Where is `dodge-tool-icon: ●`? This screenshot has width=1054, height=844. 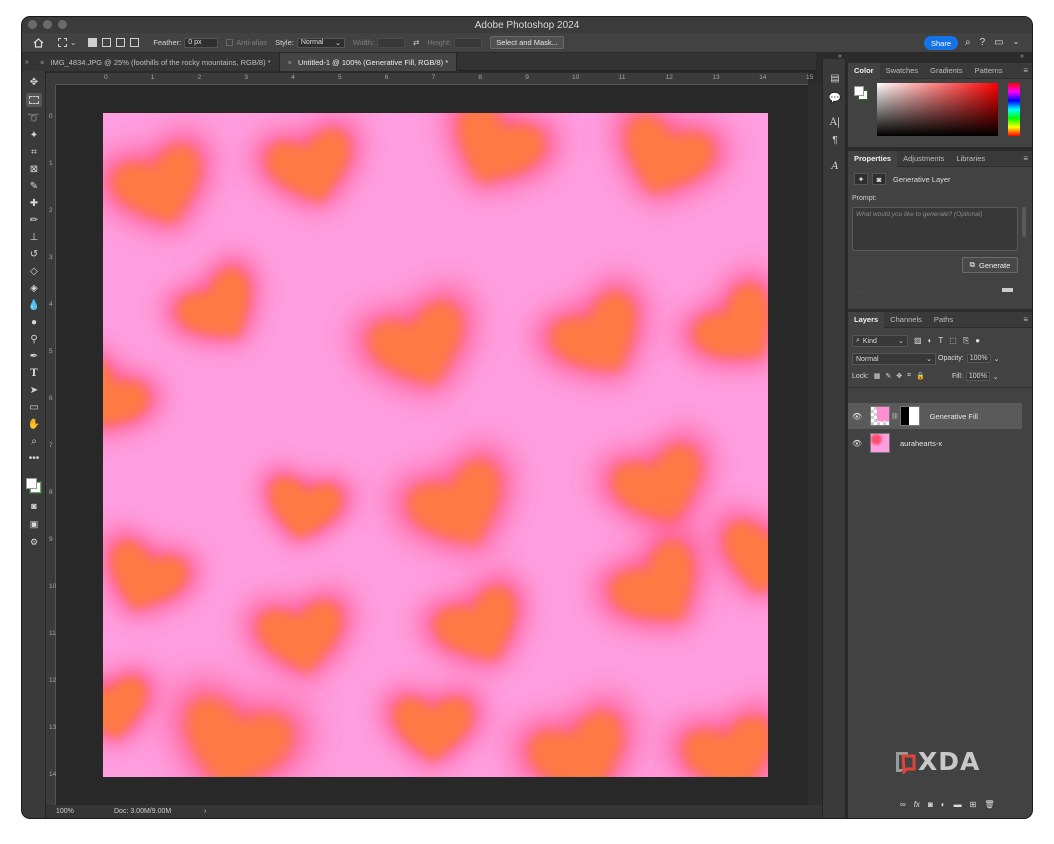 dodge-tool-icon: ● is located at coordinates (34, 322).